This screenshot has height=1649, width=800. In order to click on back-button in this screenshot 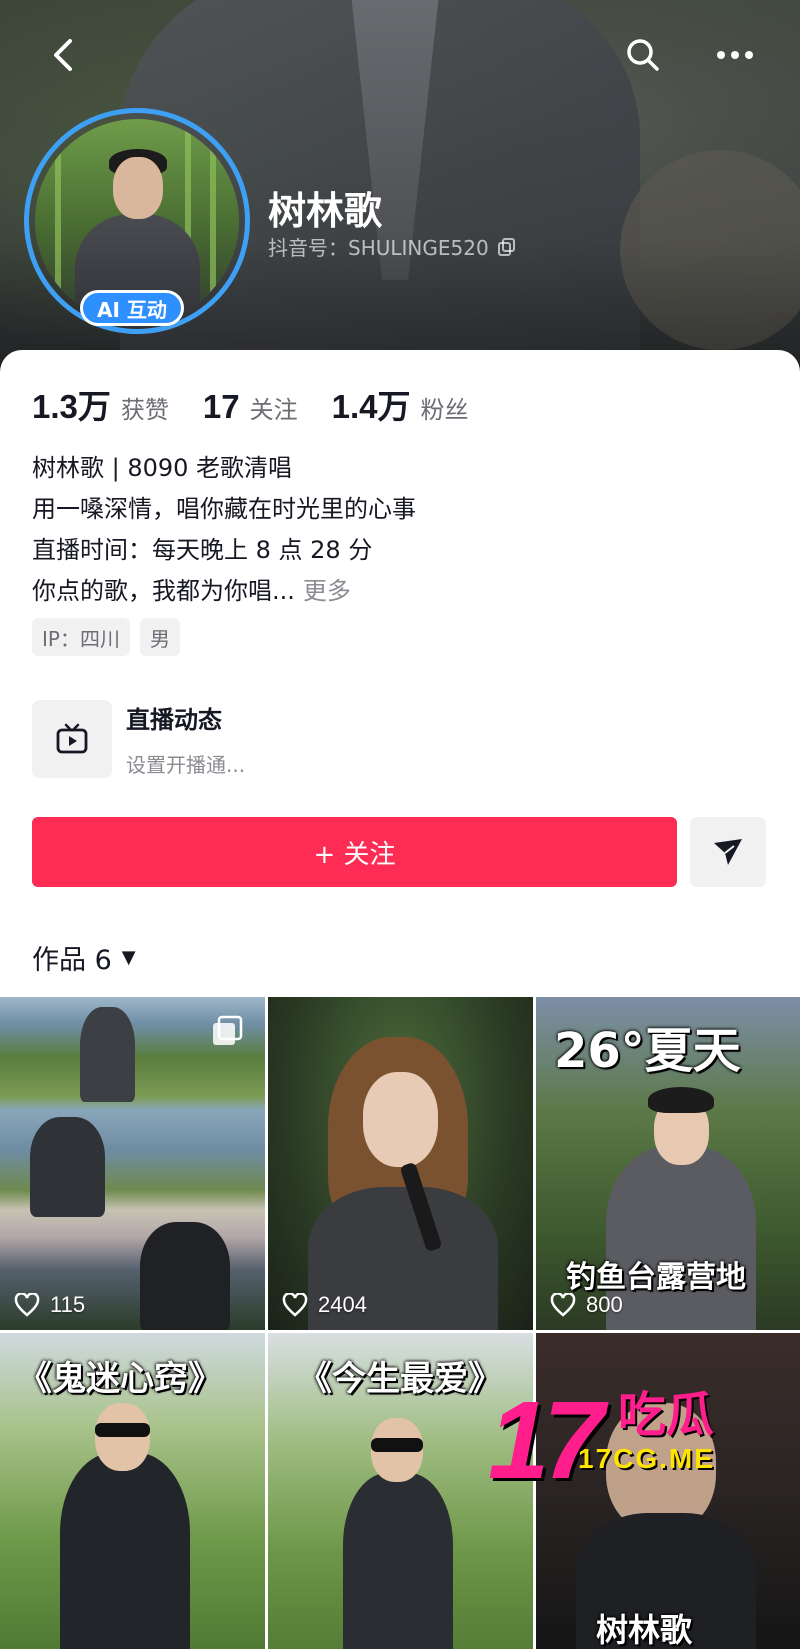, I will do `click(63, 55)`.